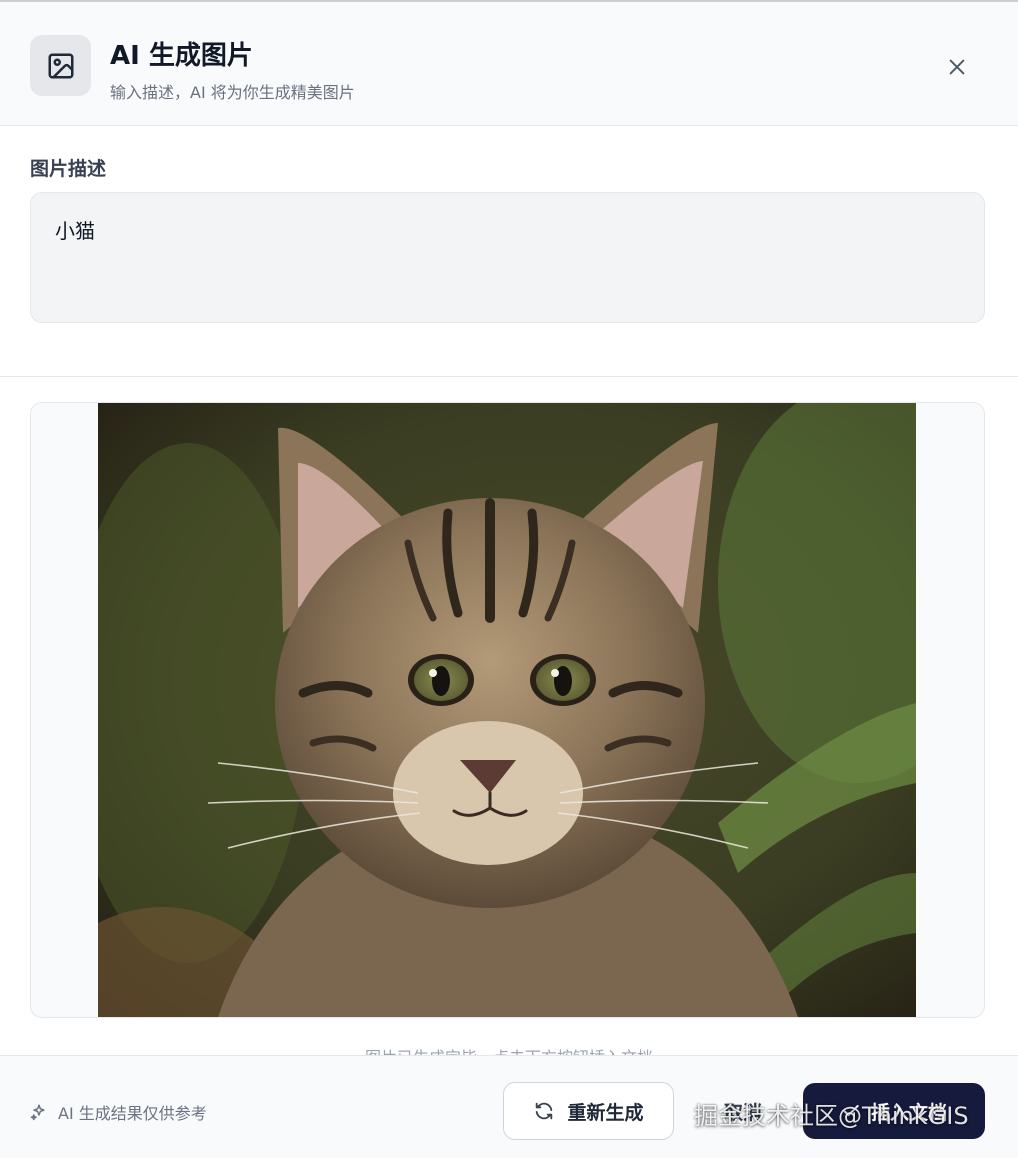 The image size is (1018, 1158). Describe the element at coordinates (68, 169) in the screenshot. I see `description-label: 图片描述` at that location.